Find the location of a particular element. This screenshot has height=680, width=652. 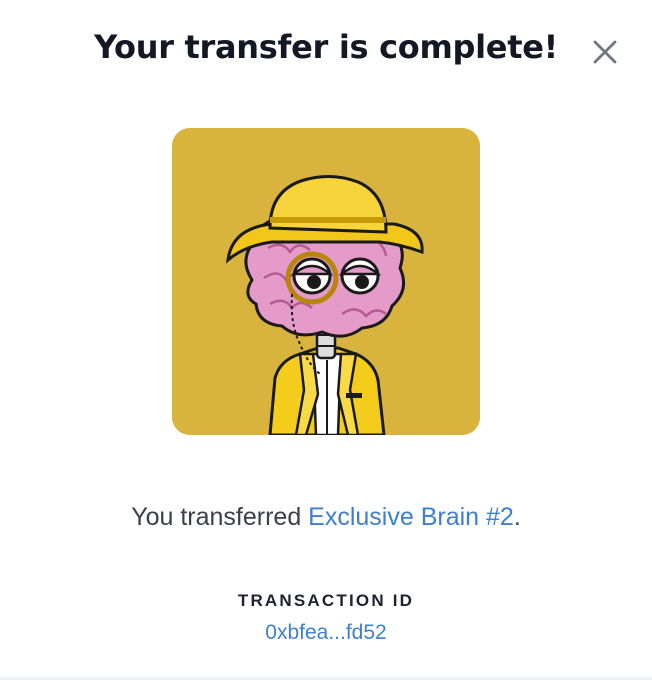

close-icon-glyph is located at coordinates (605, 52).